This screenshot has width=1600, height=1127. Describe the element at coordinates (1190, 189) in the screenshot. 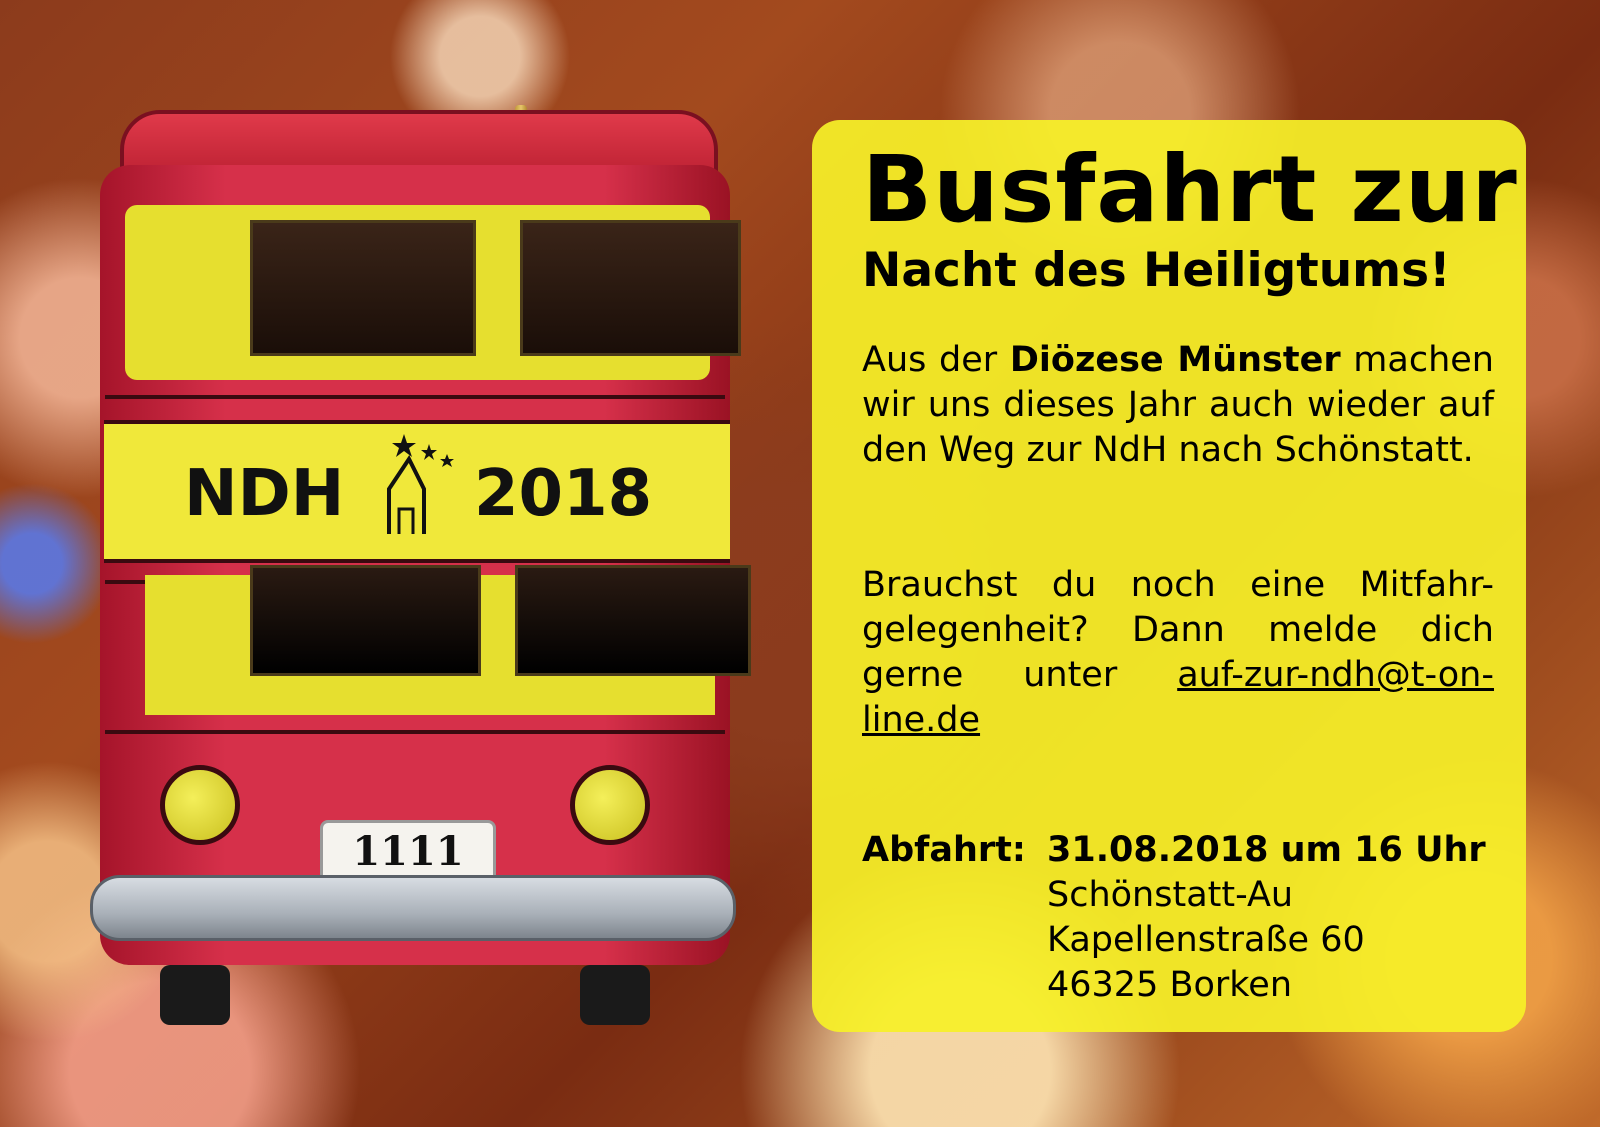

I see `headline: Busfahrt zur` at that location.